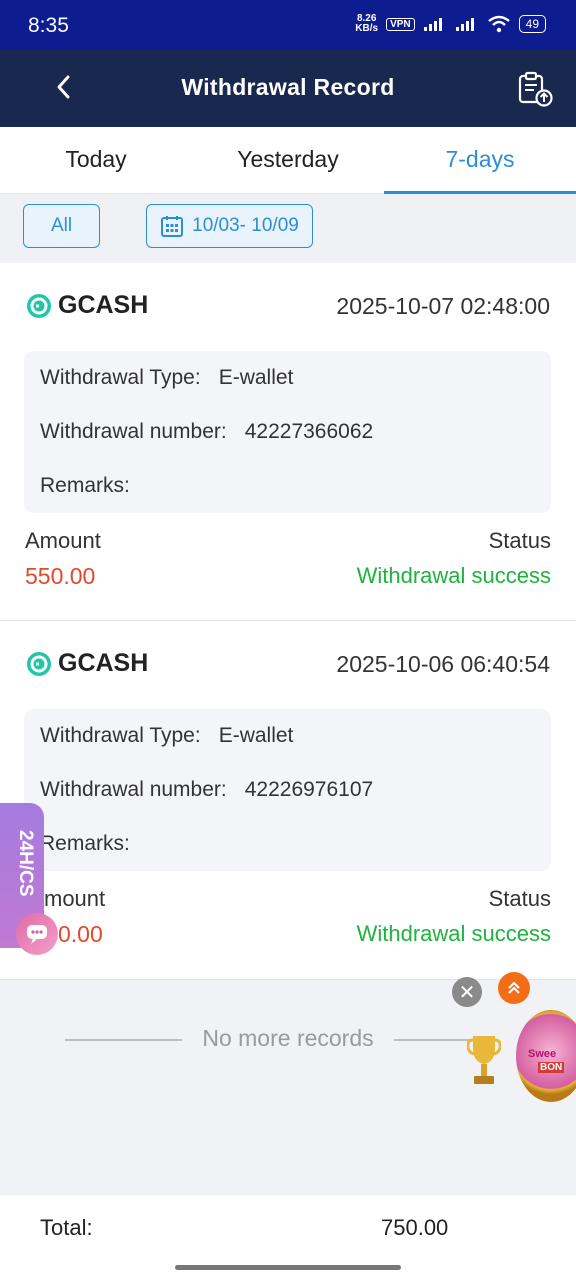  What do you see at coordinates (25, 863) in the screenshot?
I see `customer-service-label: 24H/CS` at bounding box center [25, 863].